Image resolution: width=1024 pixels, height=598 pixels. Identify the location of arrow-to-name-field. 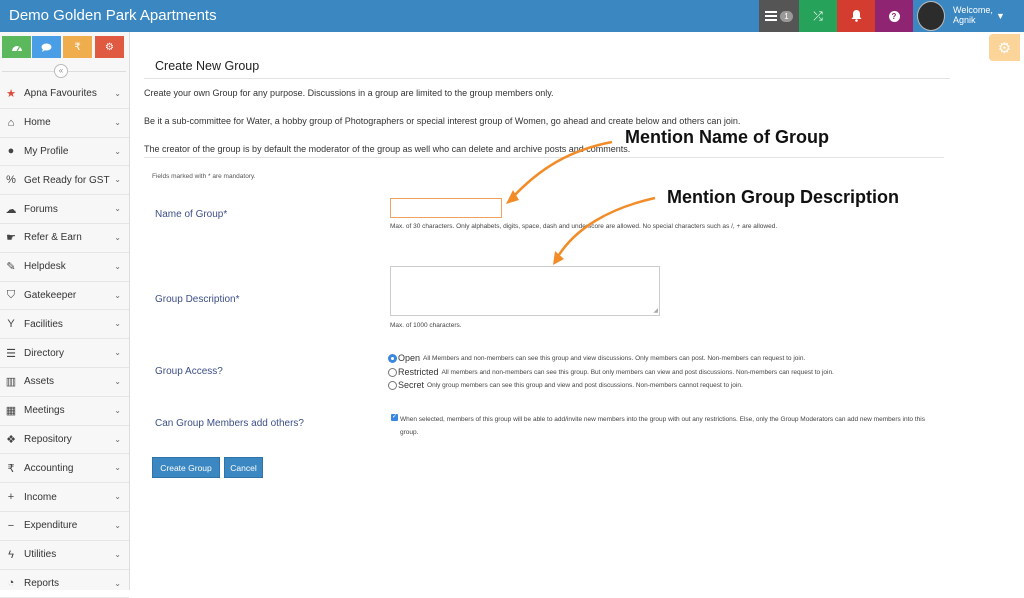
(562, 169).